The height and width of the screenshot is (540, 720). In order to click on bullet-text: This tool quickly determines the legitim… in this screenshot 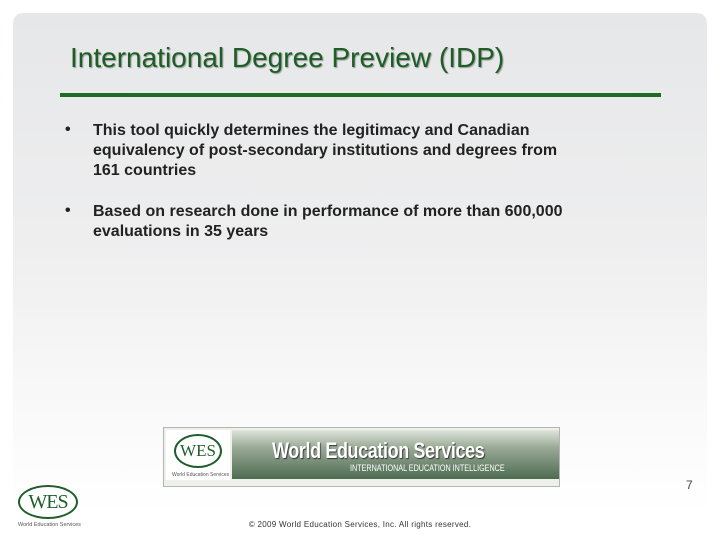, I will do `click(325, 150)`.